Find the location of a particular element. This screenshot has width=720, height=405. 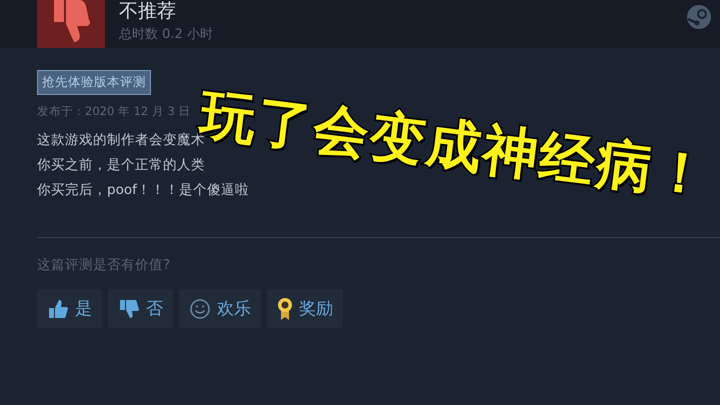

helpful-question: 这篇评测是否有价值? is located at coordinates (103, 265).